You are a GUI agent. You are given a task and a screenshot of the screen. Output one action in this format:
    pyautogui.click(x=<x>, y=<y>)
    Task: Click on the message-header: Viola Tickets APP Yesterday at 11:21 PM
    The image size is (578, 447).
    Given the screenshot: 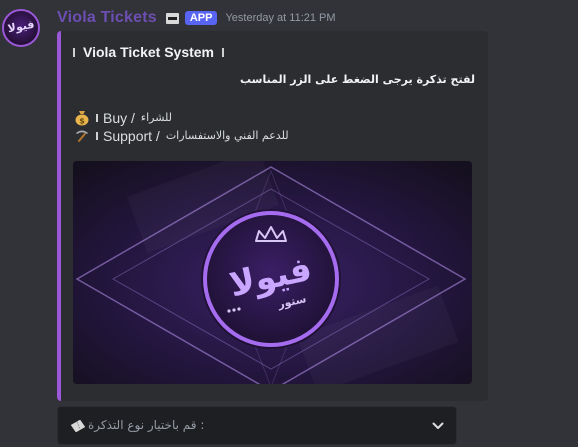 What is the action you would take?
    pyautogui.click(x=196, y=18)
    